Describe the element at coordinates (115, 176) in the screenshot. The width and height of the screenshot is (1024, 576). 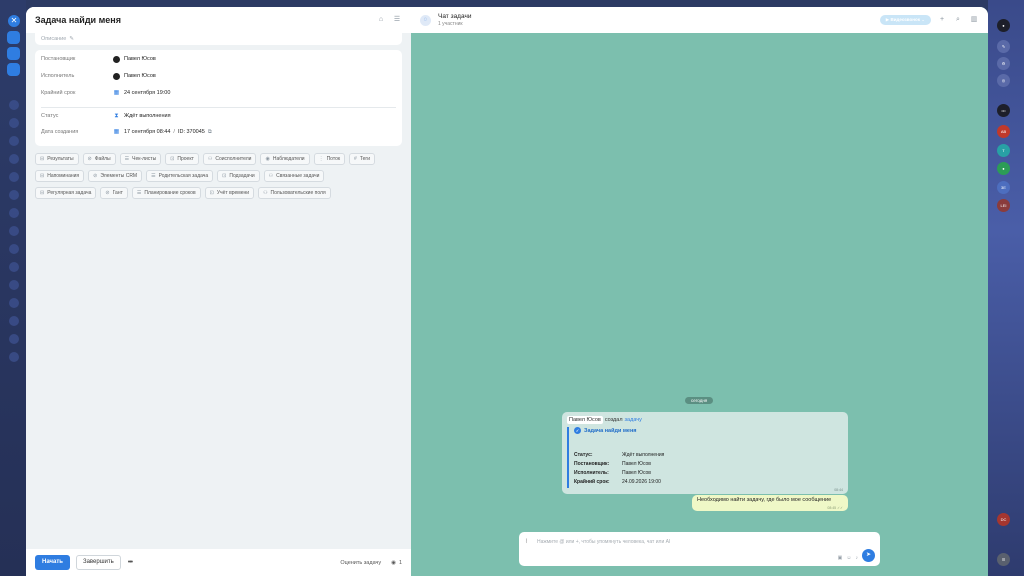
I see `block-chip: ⊘ Элементы CRM` at that location.